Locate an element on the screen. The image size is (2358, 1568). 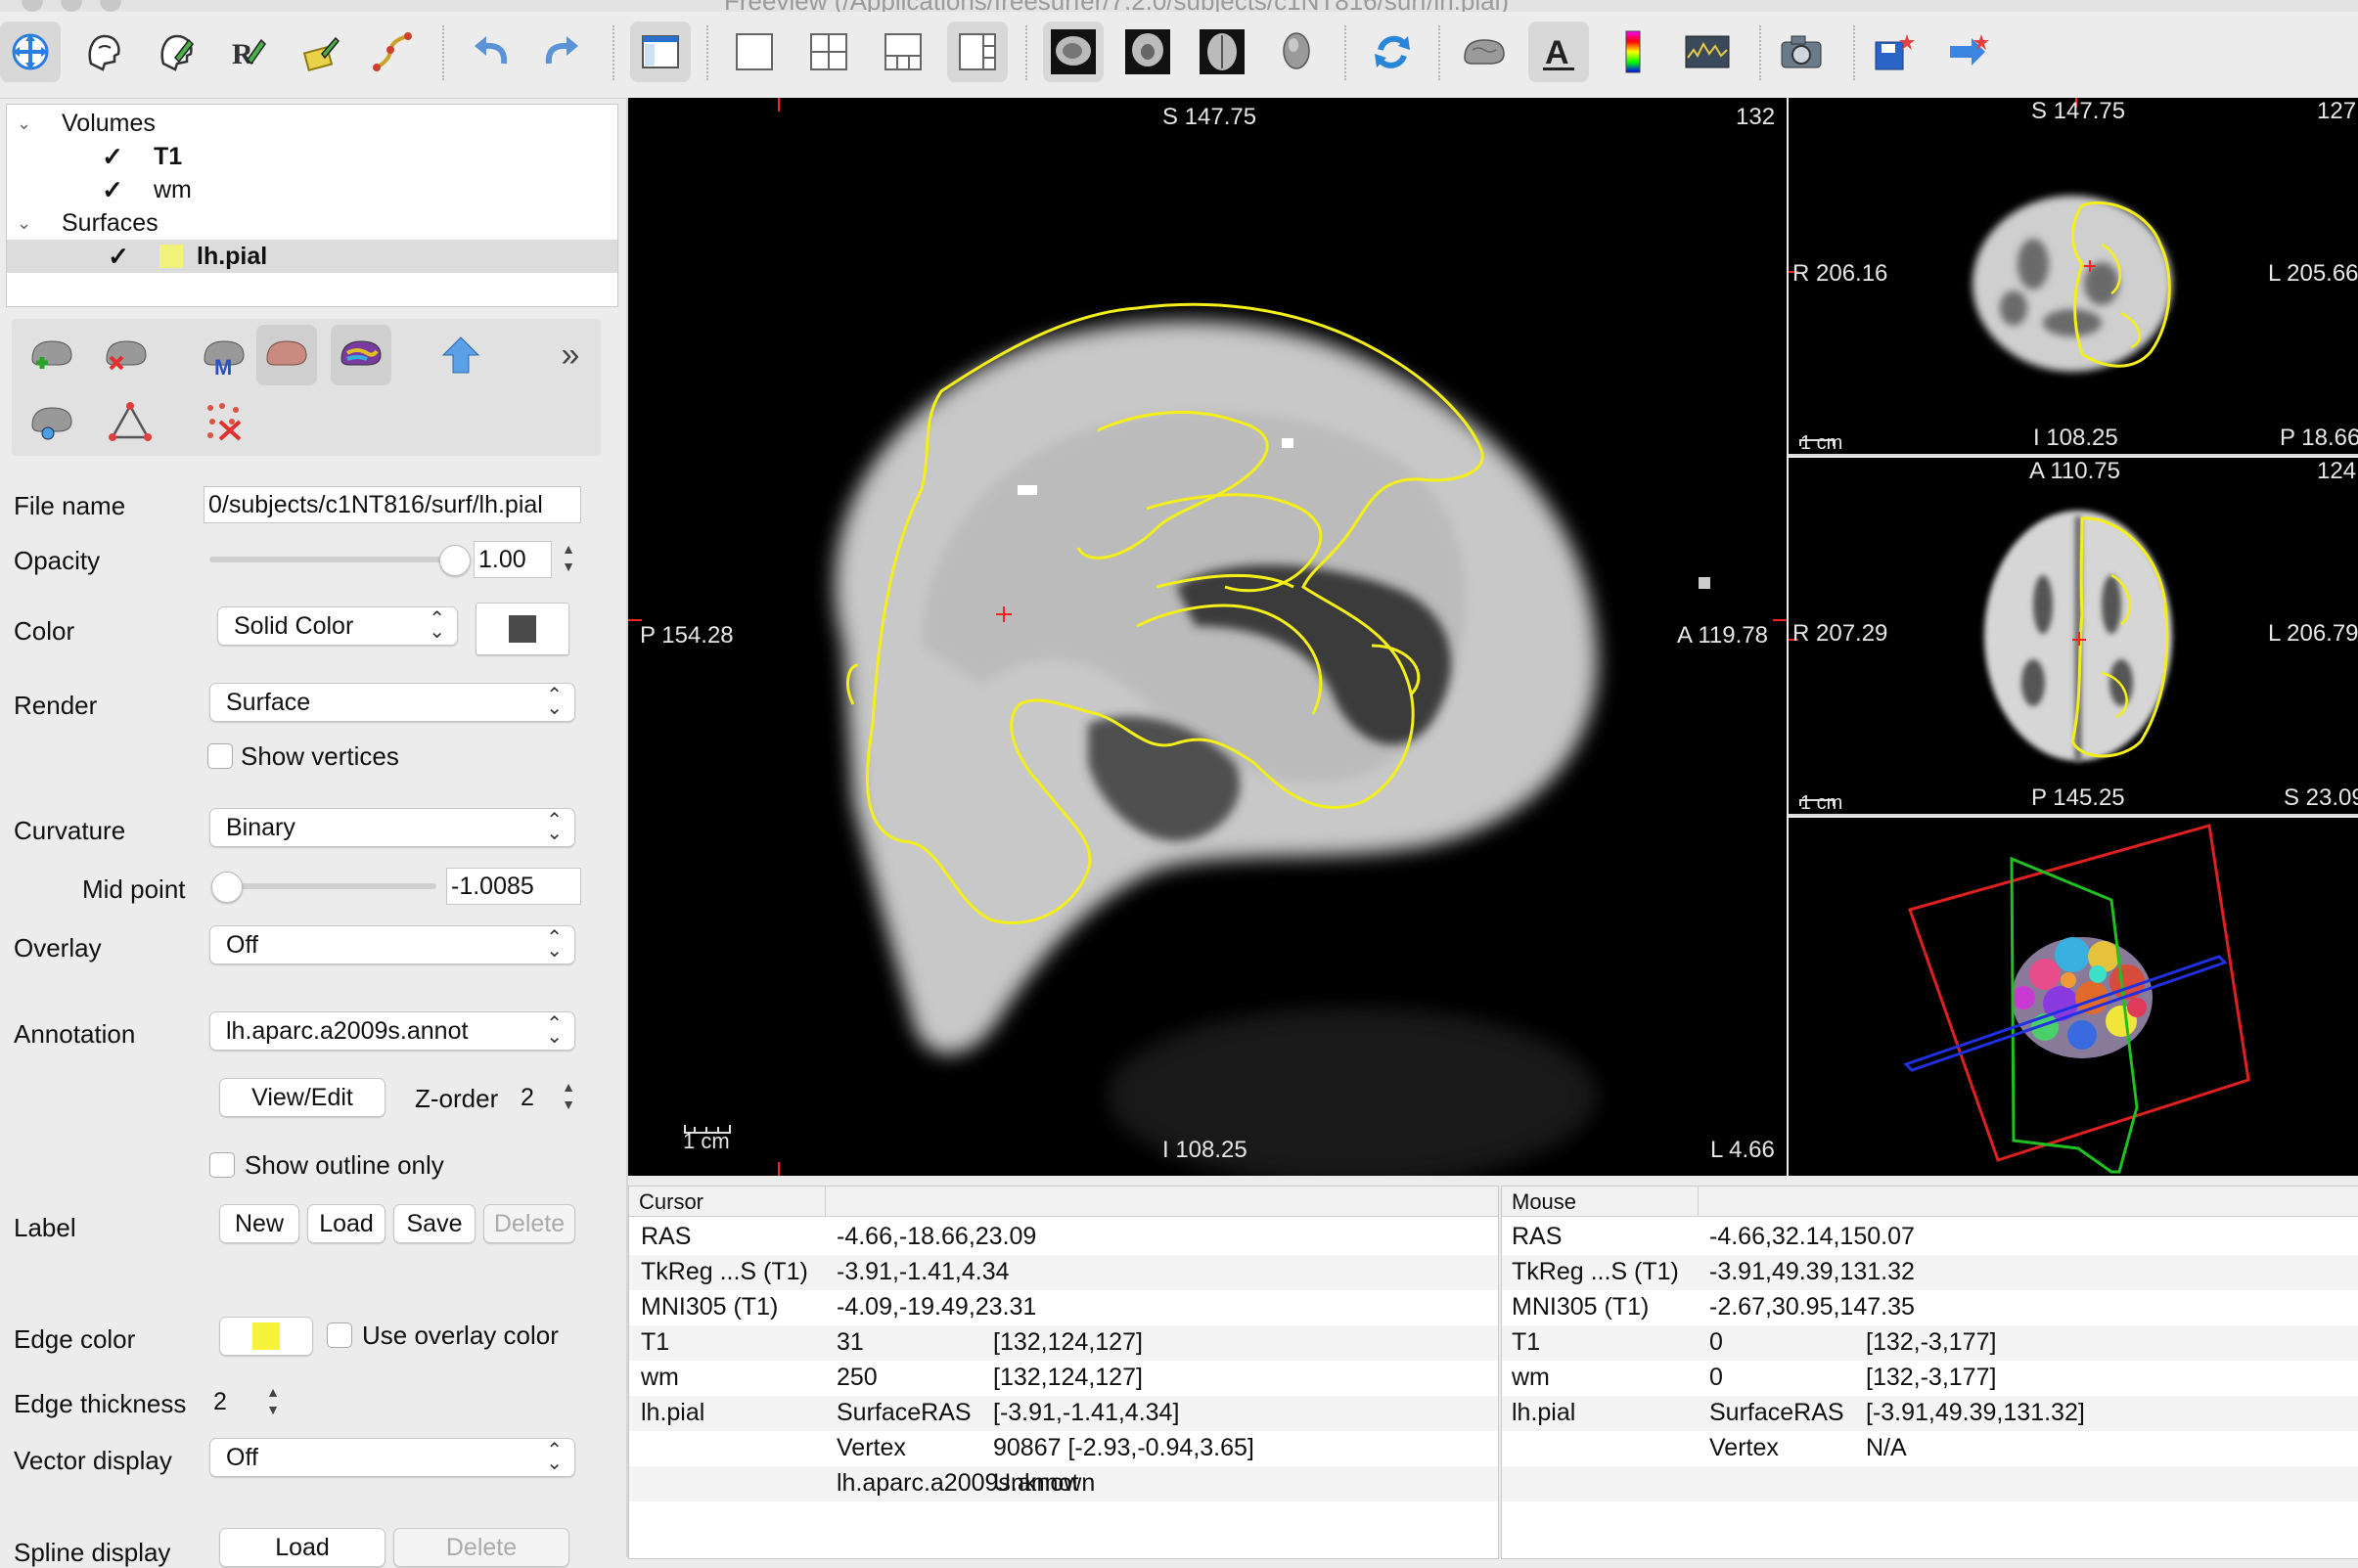
label-delete-button: Delete is located at coordinates (529, 1223).